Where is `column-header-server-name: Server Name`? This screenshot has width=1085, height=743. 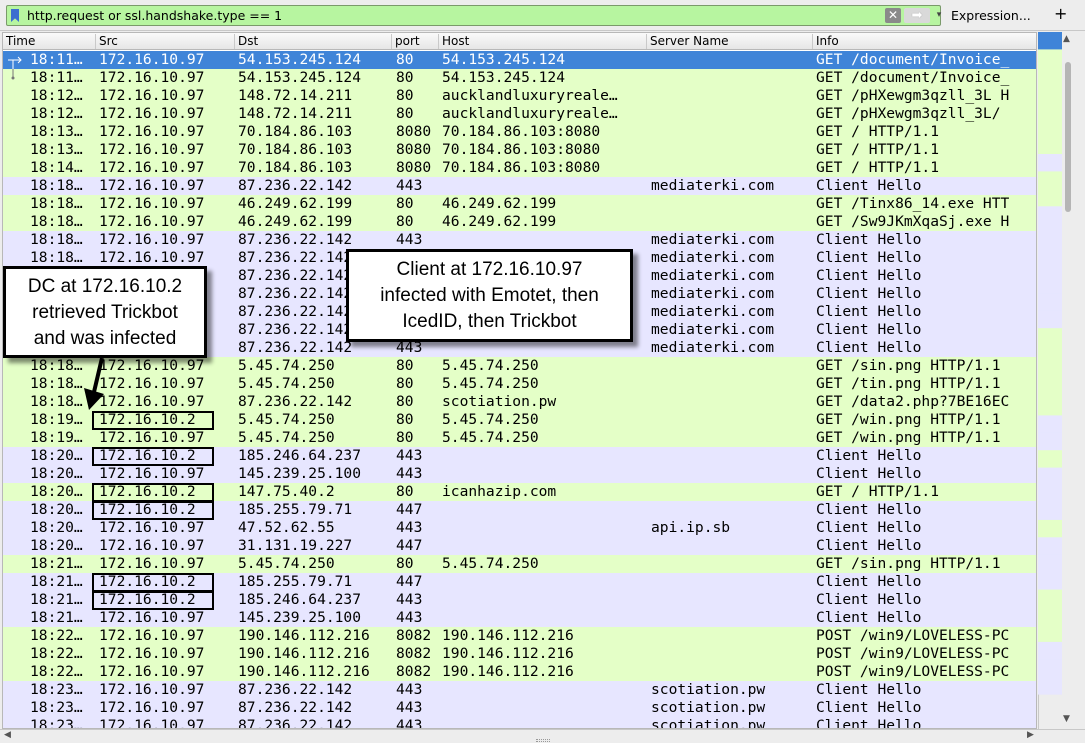 column-header-server-name: Server Name is located at coordinates (730, 41).